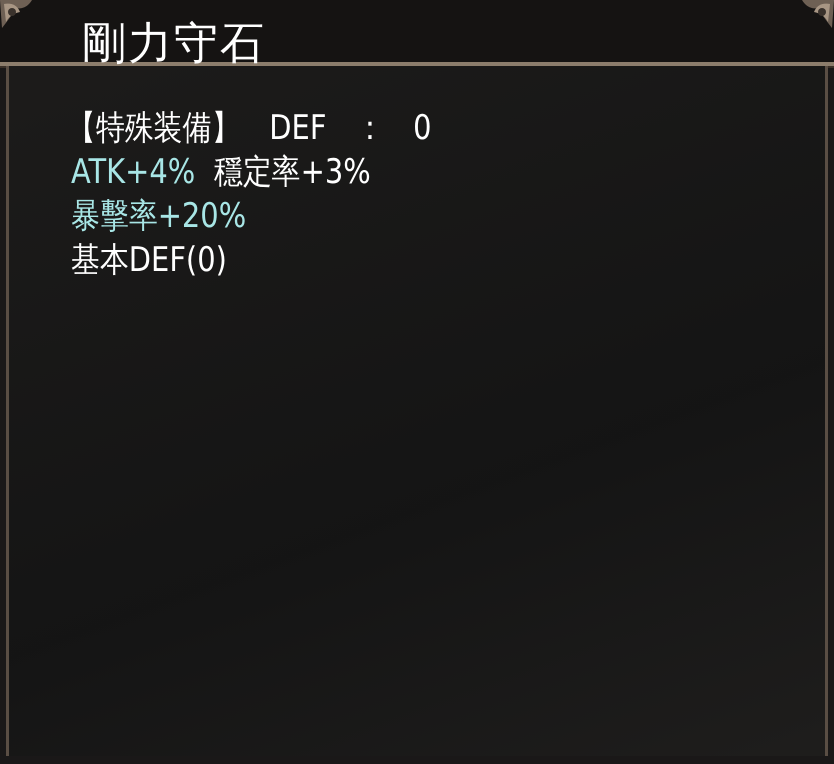 The width and height of the screenshot is (834, 764). What do you see at coordinates (149, 260) in the screenshot?
I see `stat-text: 基本DEF(0)` at bounding box center [149, 260].